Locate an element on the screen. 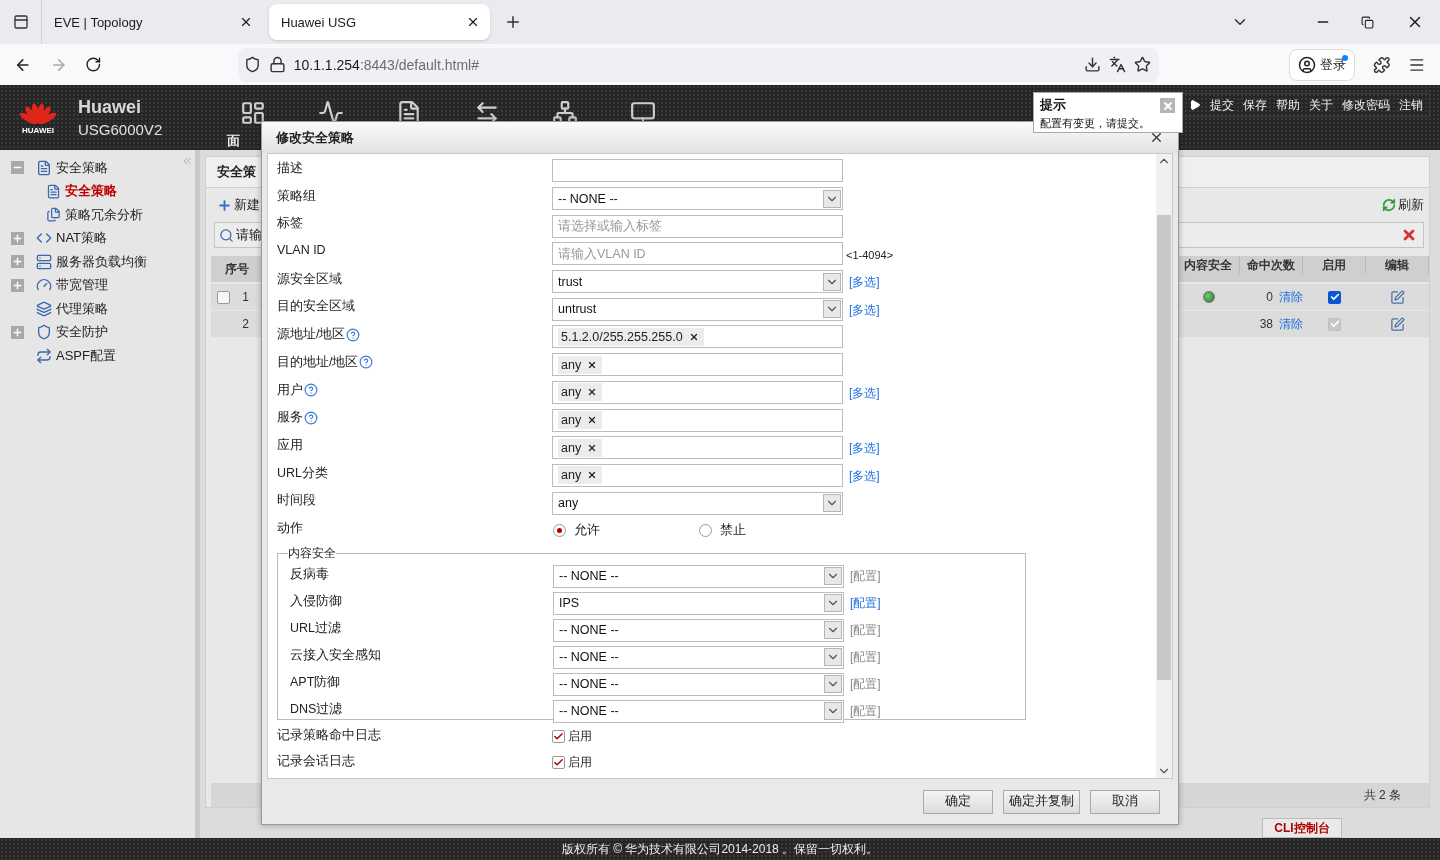 Image resolution: width=1440 pixels, height=860 pixels. header-link: 修改密码 is located at coordinates (1366, 105).